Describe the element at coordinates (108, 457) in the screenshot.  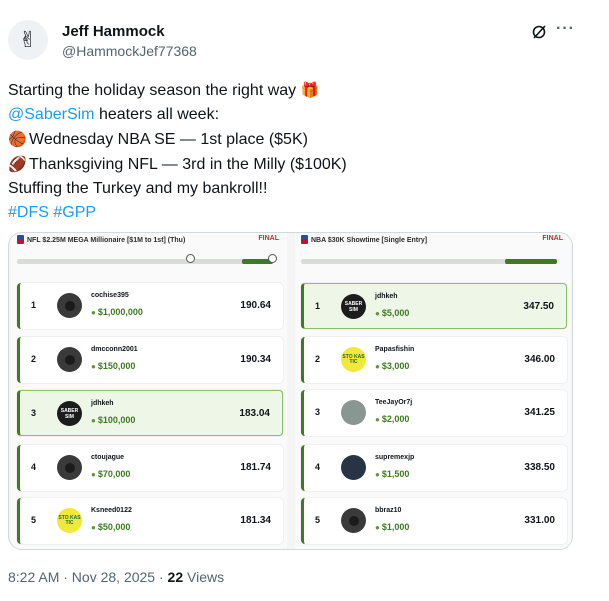
I see `username: ctoujague` at that location.